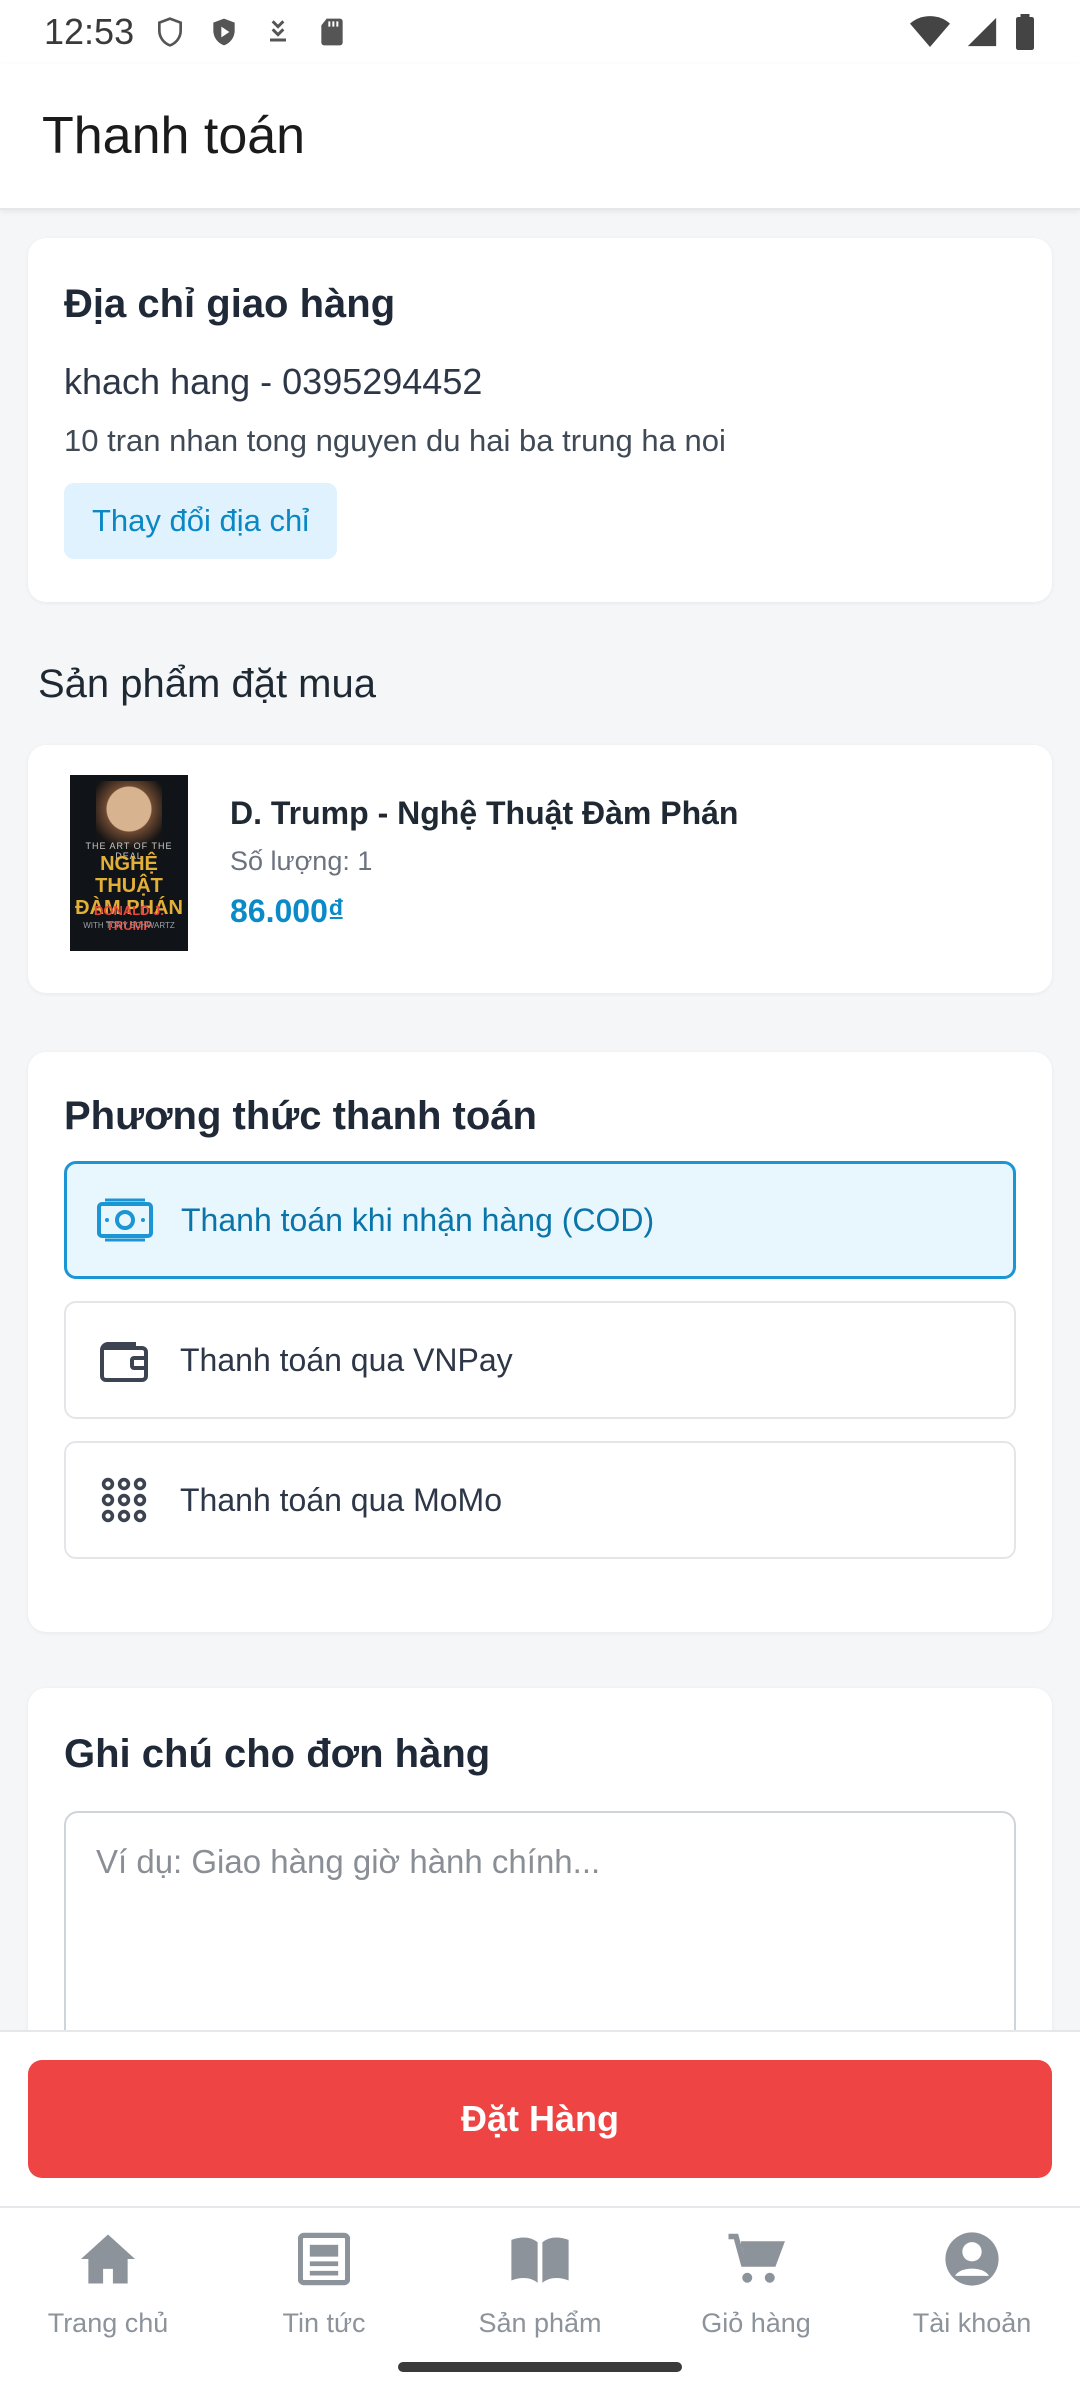  I want to click on home-icon, so click(108, 2259).